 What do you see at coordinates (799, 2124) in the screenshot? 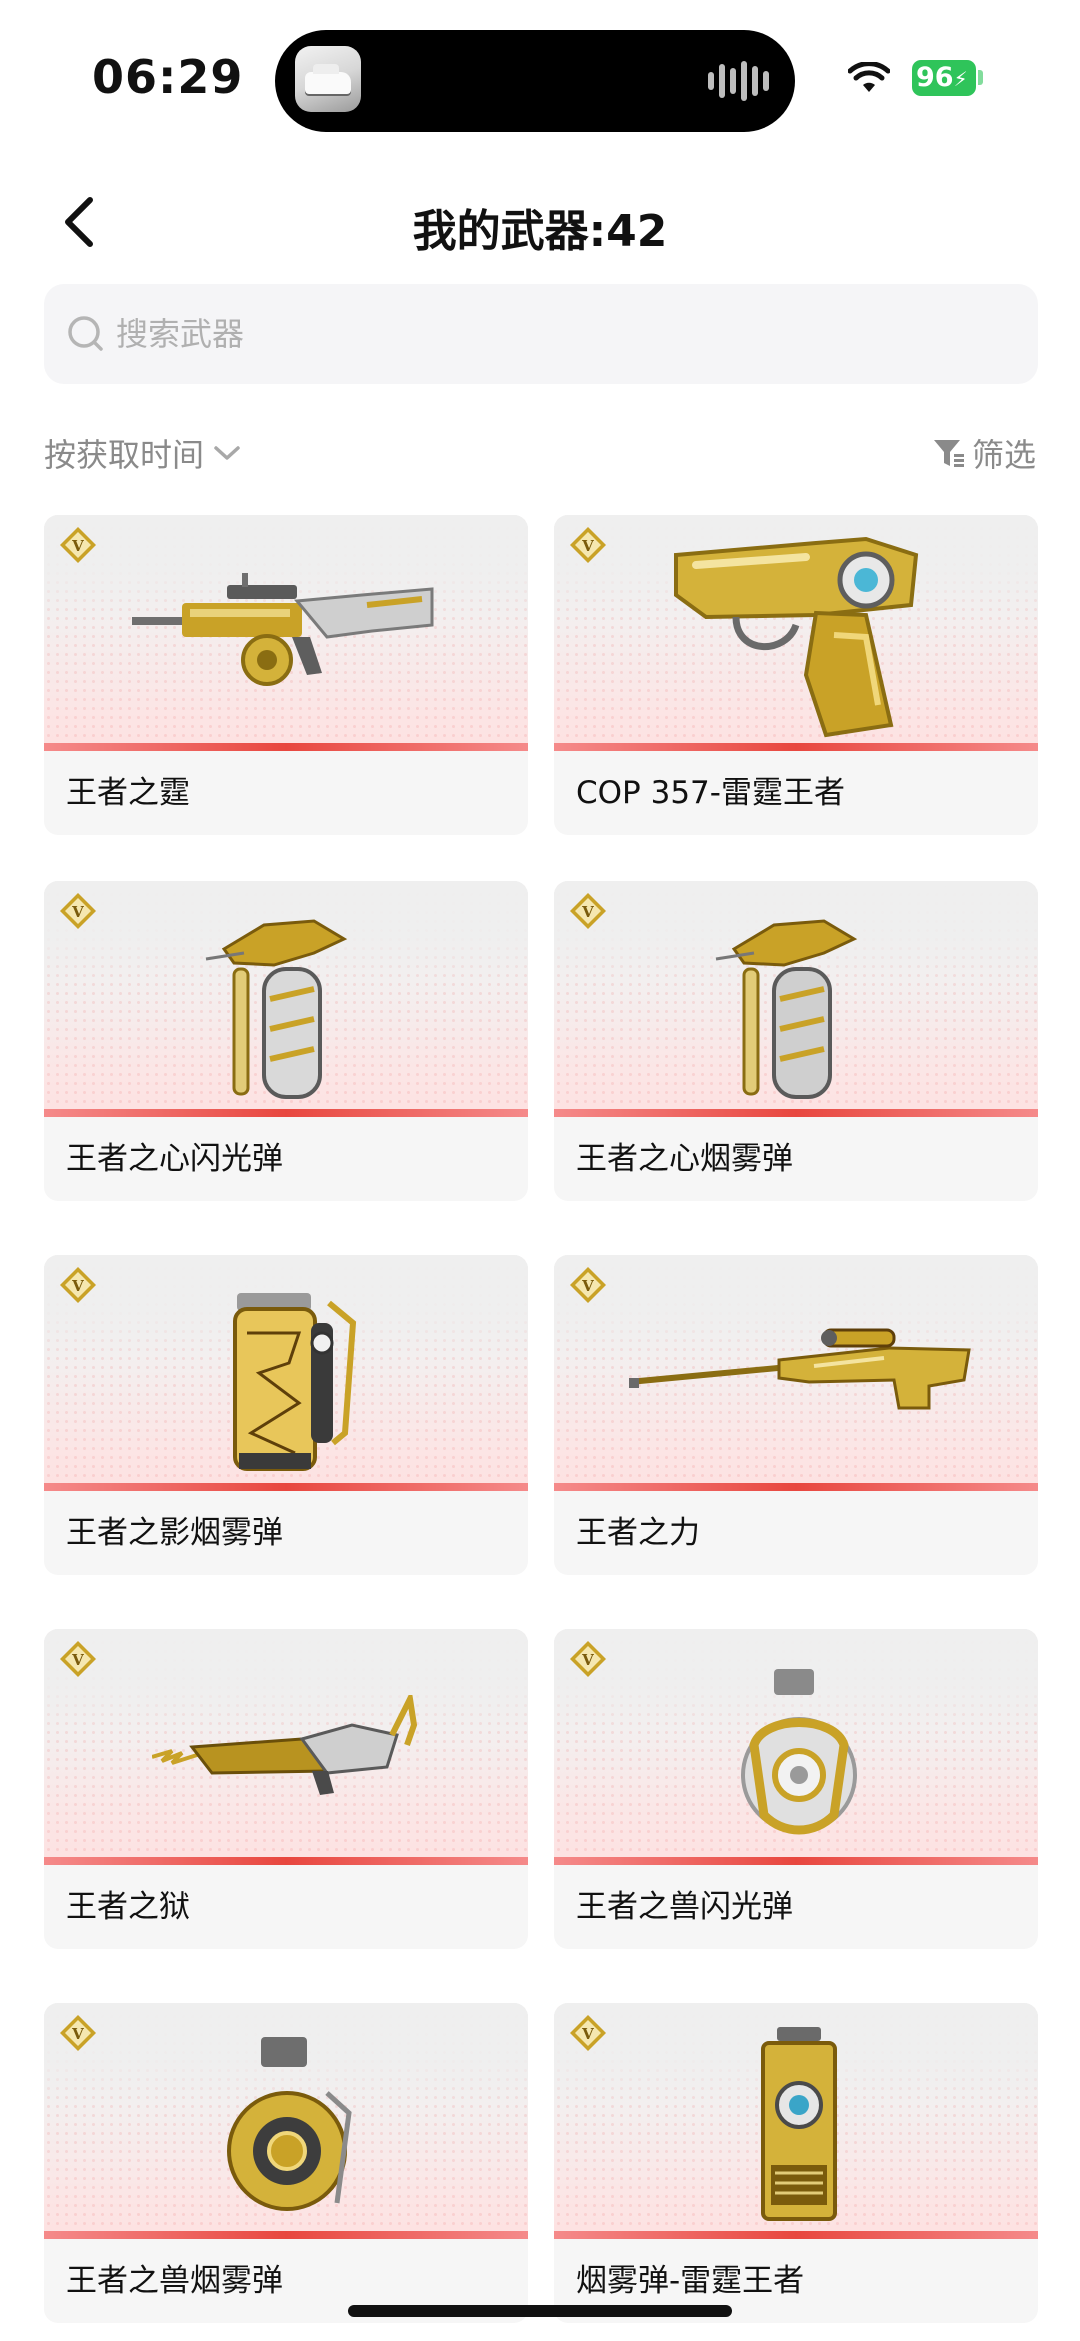
I see `thunder-smoke-grenade-icon` at bounding box center [799, 2124].